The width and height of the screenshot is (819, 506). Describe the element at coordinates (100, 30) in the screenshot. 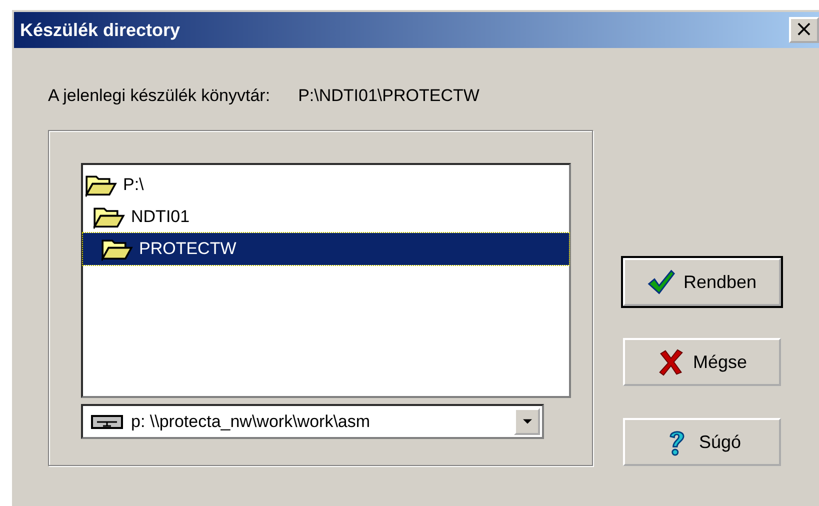

I see `window-title: Készülék directory` at that location.